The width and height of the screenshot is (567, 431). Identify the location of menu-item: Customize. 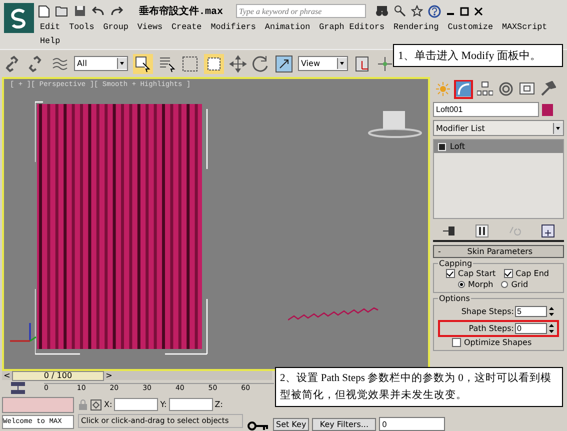
(470, 27).